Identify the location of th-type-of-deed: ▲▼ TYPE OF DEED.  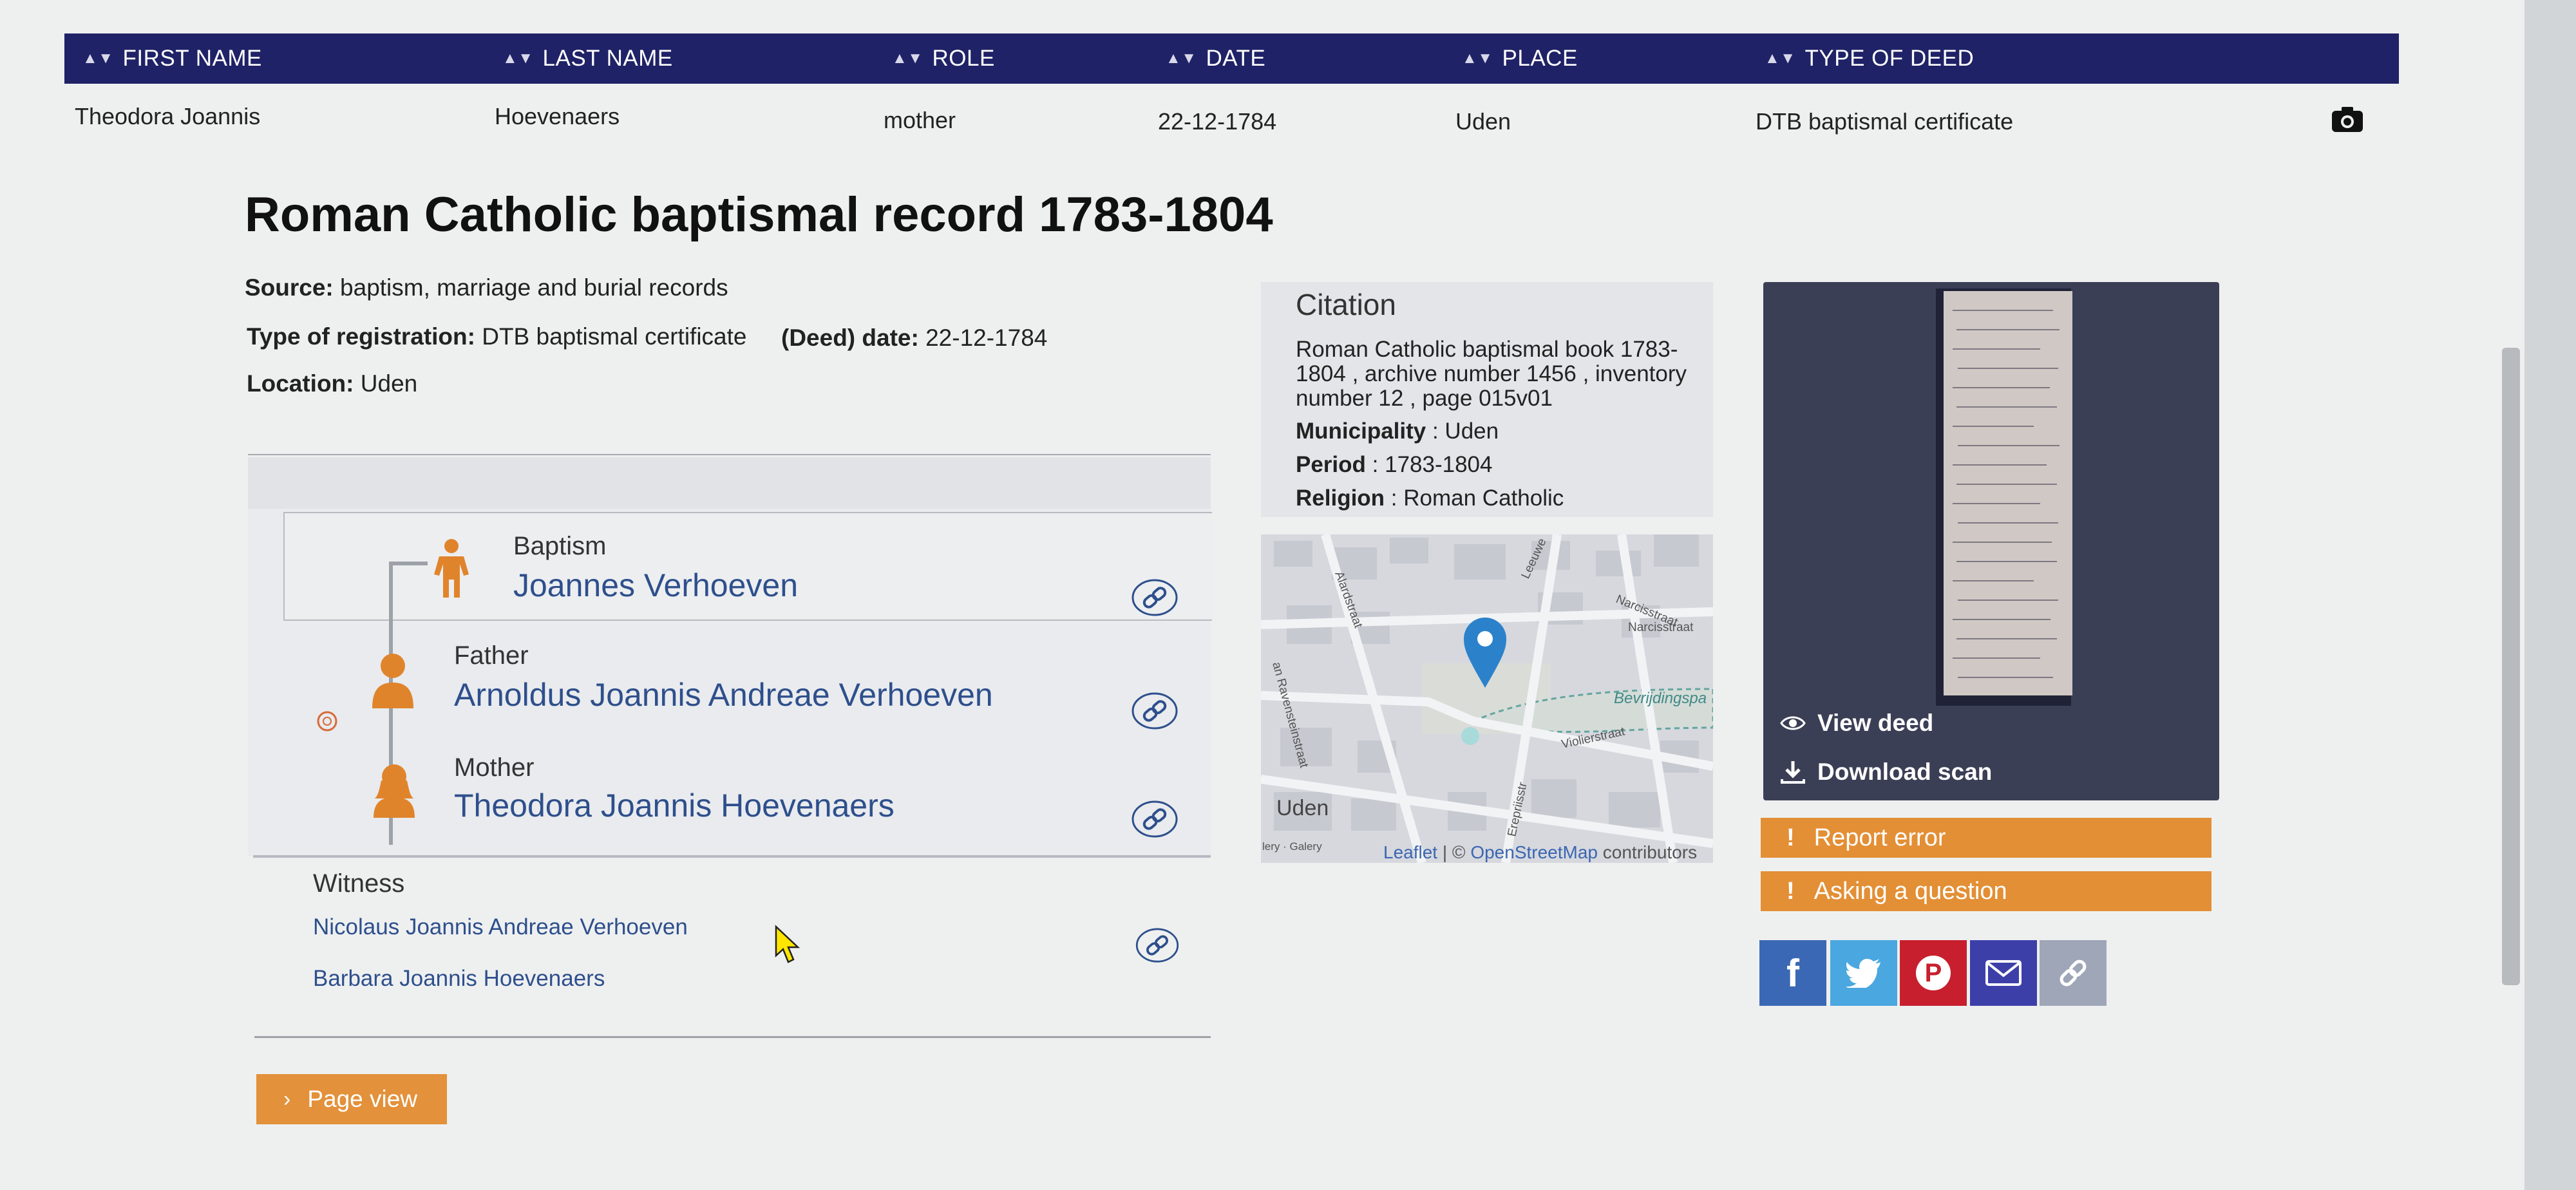
(1869, 58).